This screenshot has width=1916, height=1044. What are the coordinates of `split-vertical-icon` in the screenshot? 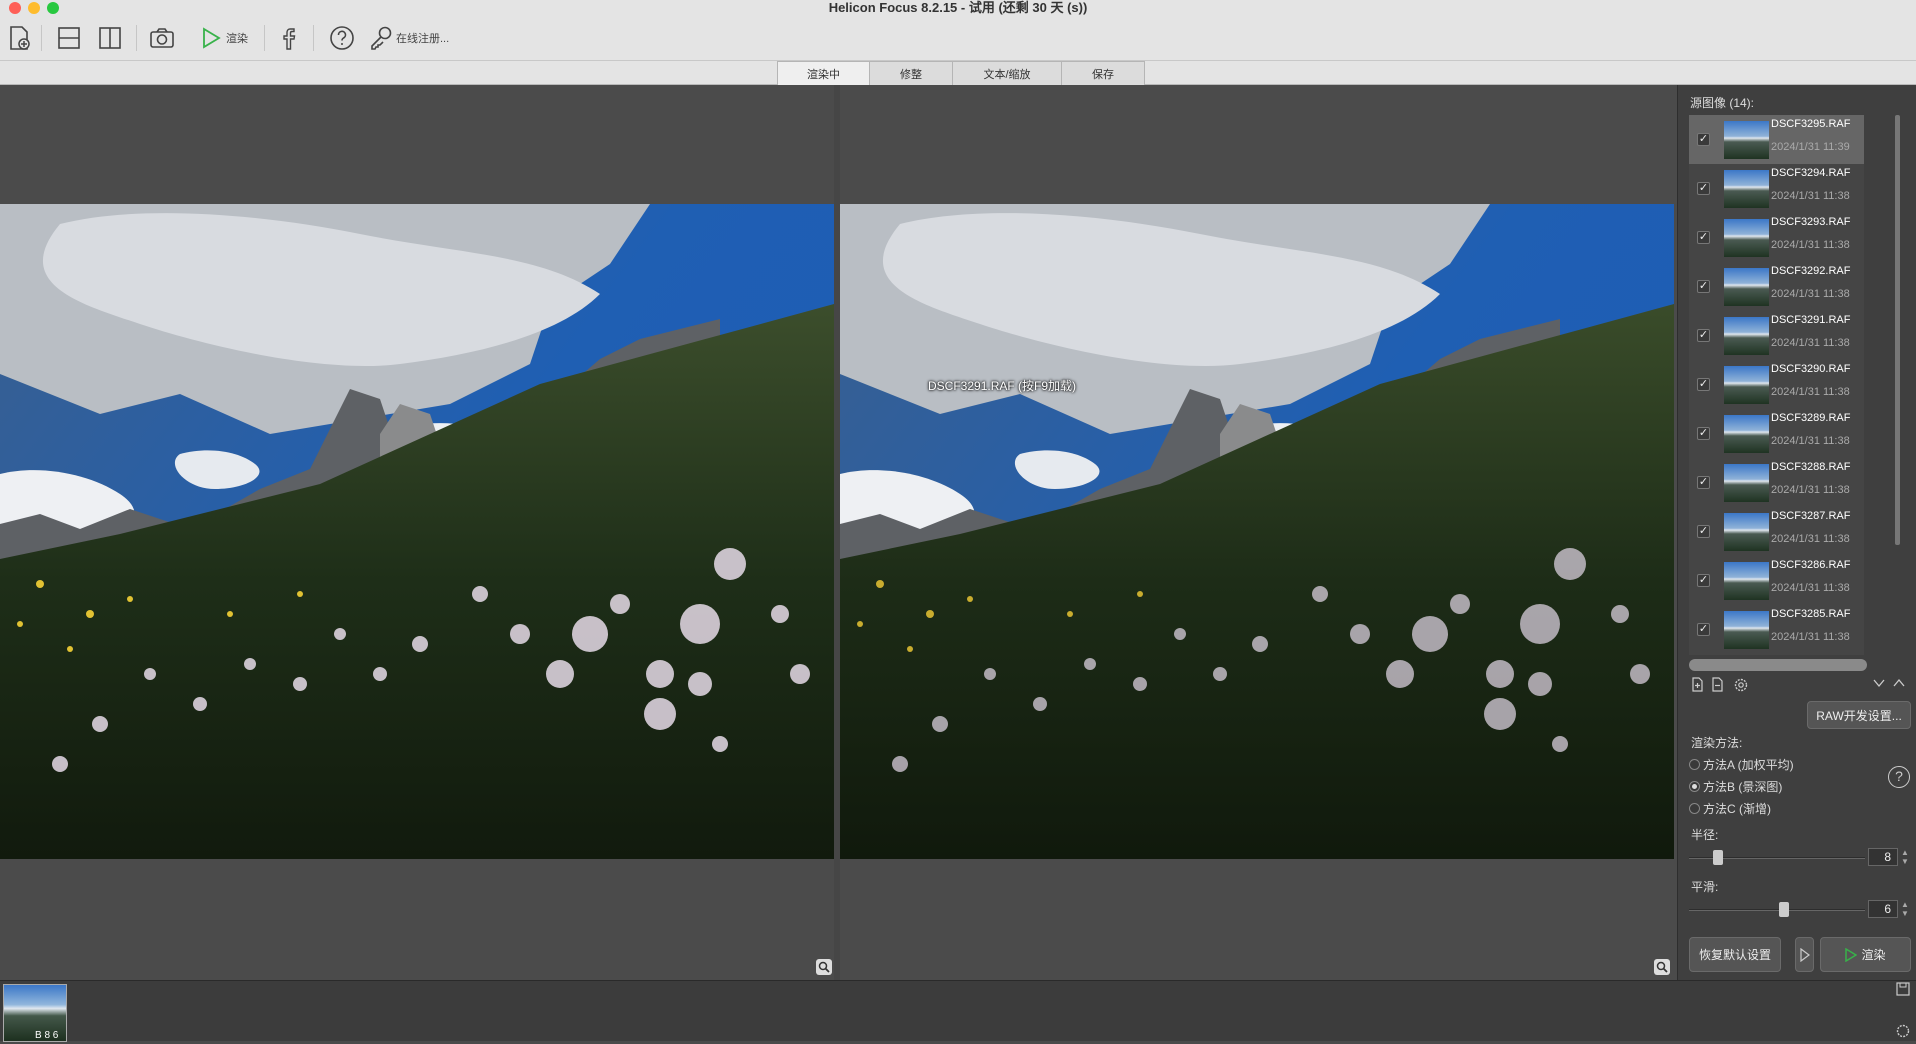 It's located at (110, 38).